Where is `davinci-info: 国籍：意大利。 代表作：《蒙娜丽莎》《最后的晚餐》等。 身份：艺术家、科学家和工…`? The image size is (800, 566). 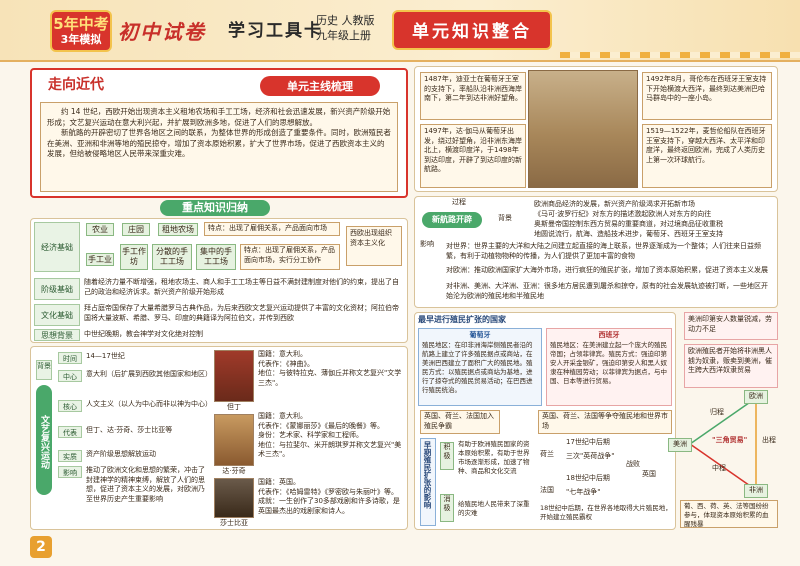 davinci-info: 国籍：意大利。 代表作：《蒙娜丽莎》《最后的晚餐》等。 身份：艺术家、科学家和工… is located at coordinates (330, 435).